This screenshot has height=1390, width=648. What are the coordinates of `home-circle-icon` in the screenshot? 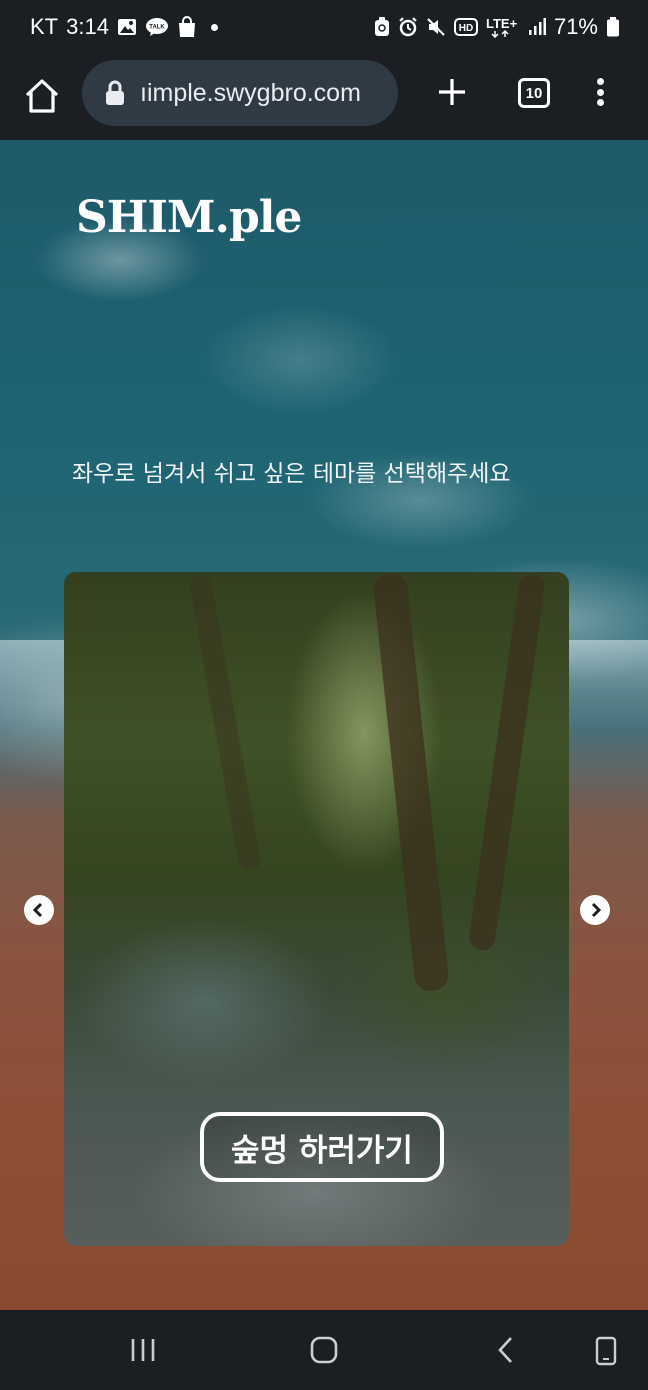 It's located at (324, 1350).